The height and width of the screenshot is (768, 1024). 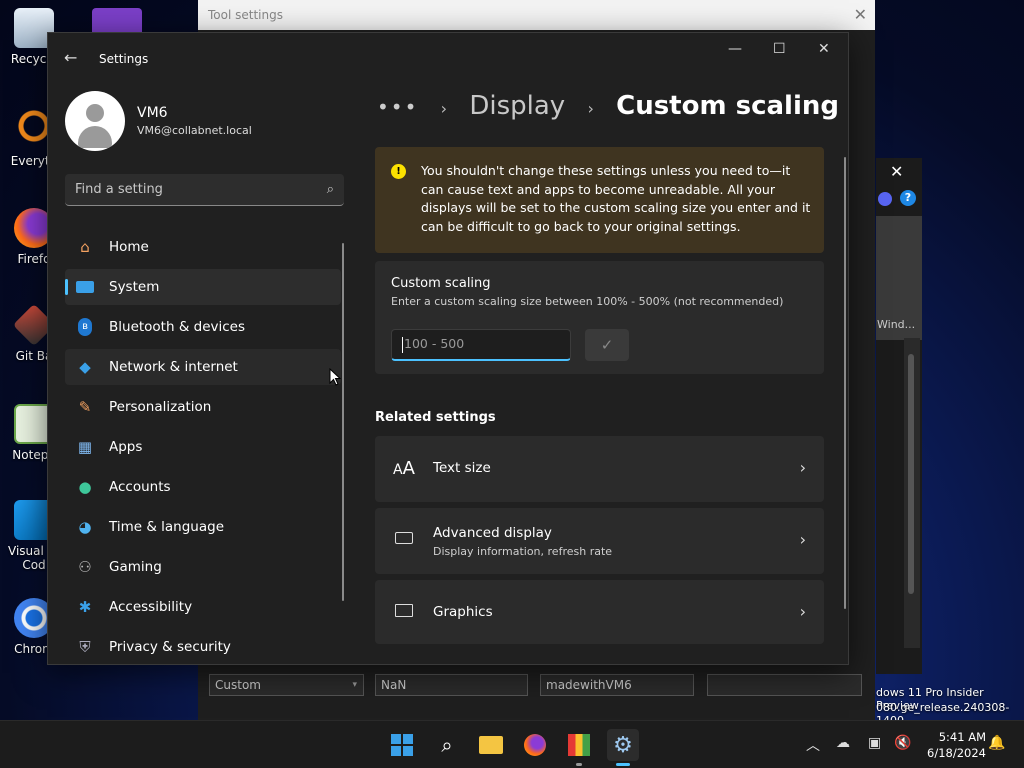 What do you see at coordinates (85, 487) in the screenshot?
I see `accounts-icon: ●` at bounding box center [85, 487].